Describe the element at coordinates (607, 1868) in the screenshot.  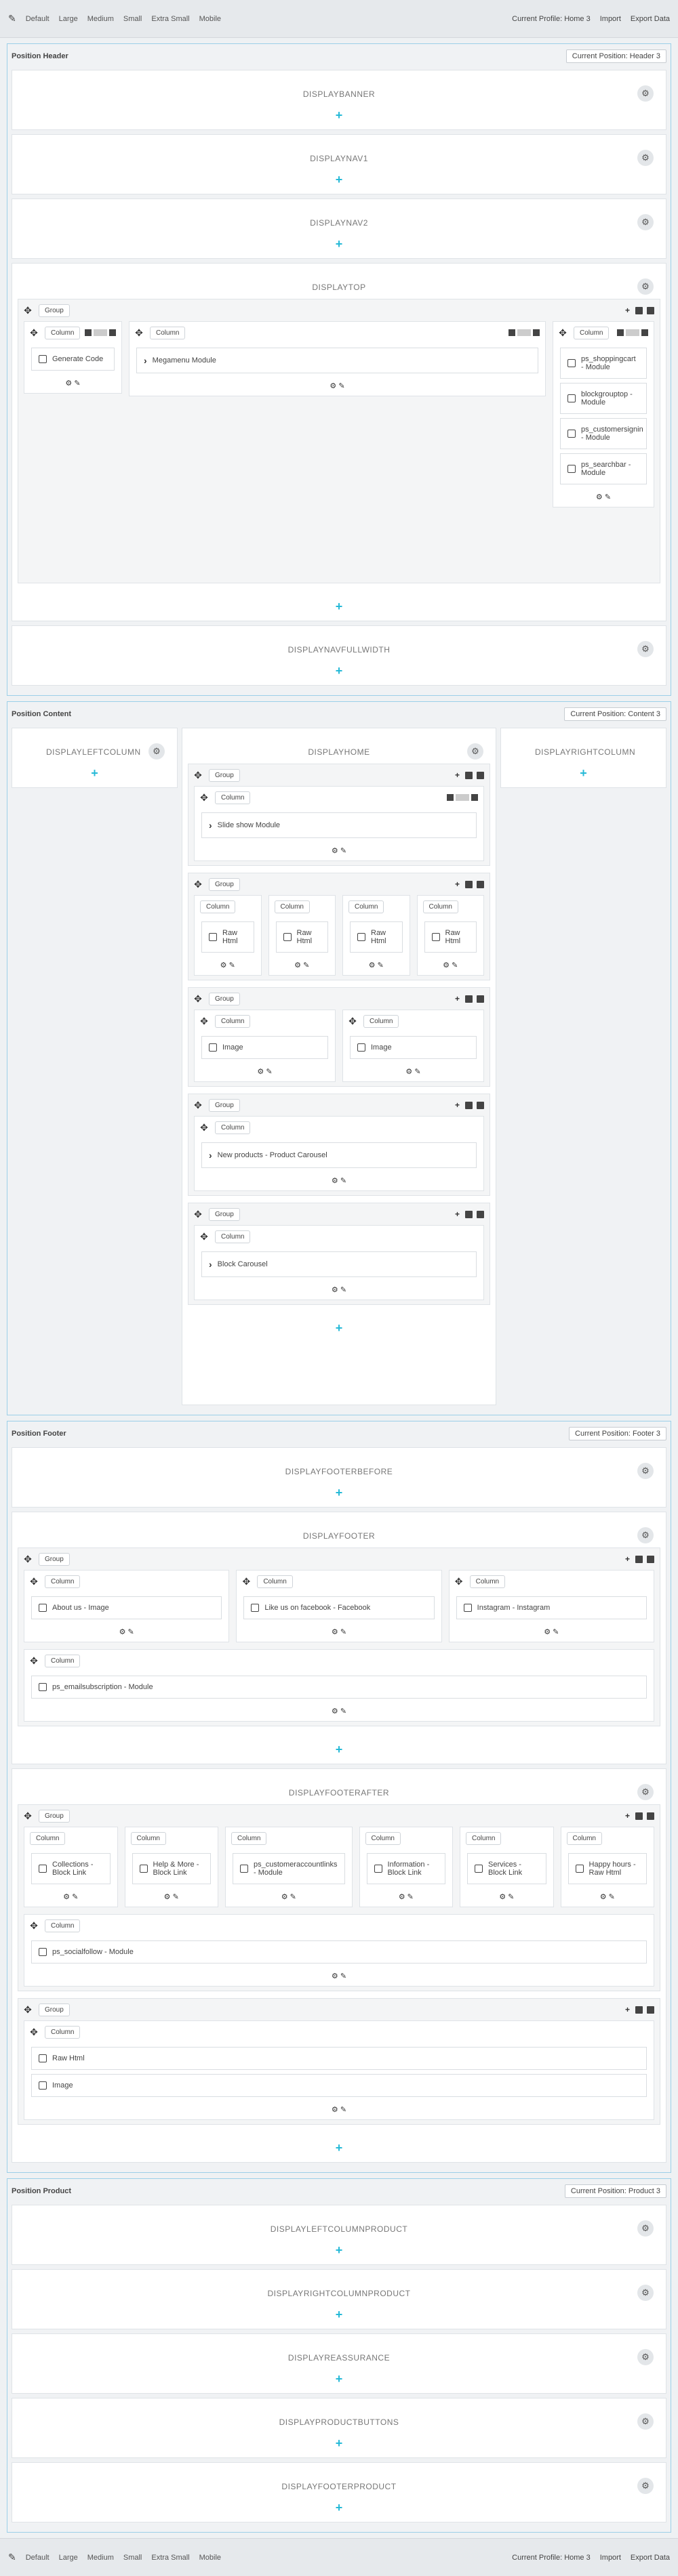
I see `module-item: Happy hours - Raw Html` at that location.